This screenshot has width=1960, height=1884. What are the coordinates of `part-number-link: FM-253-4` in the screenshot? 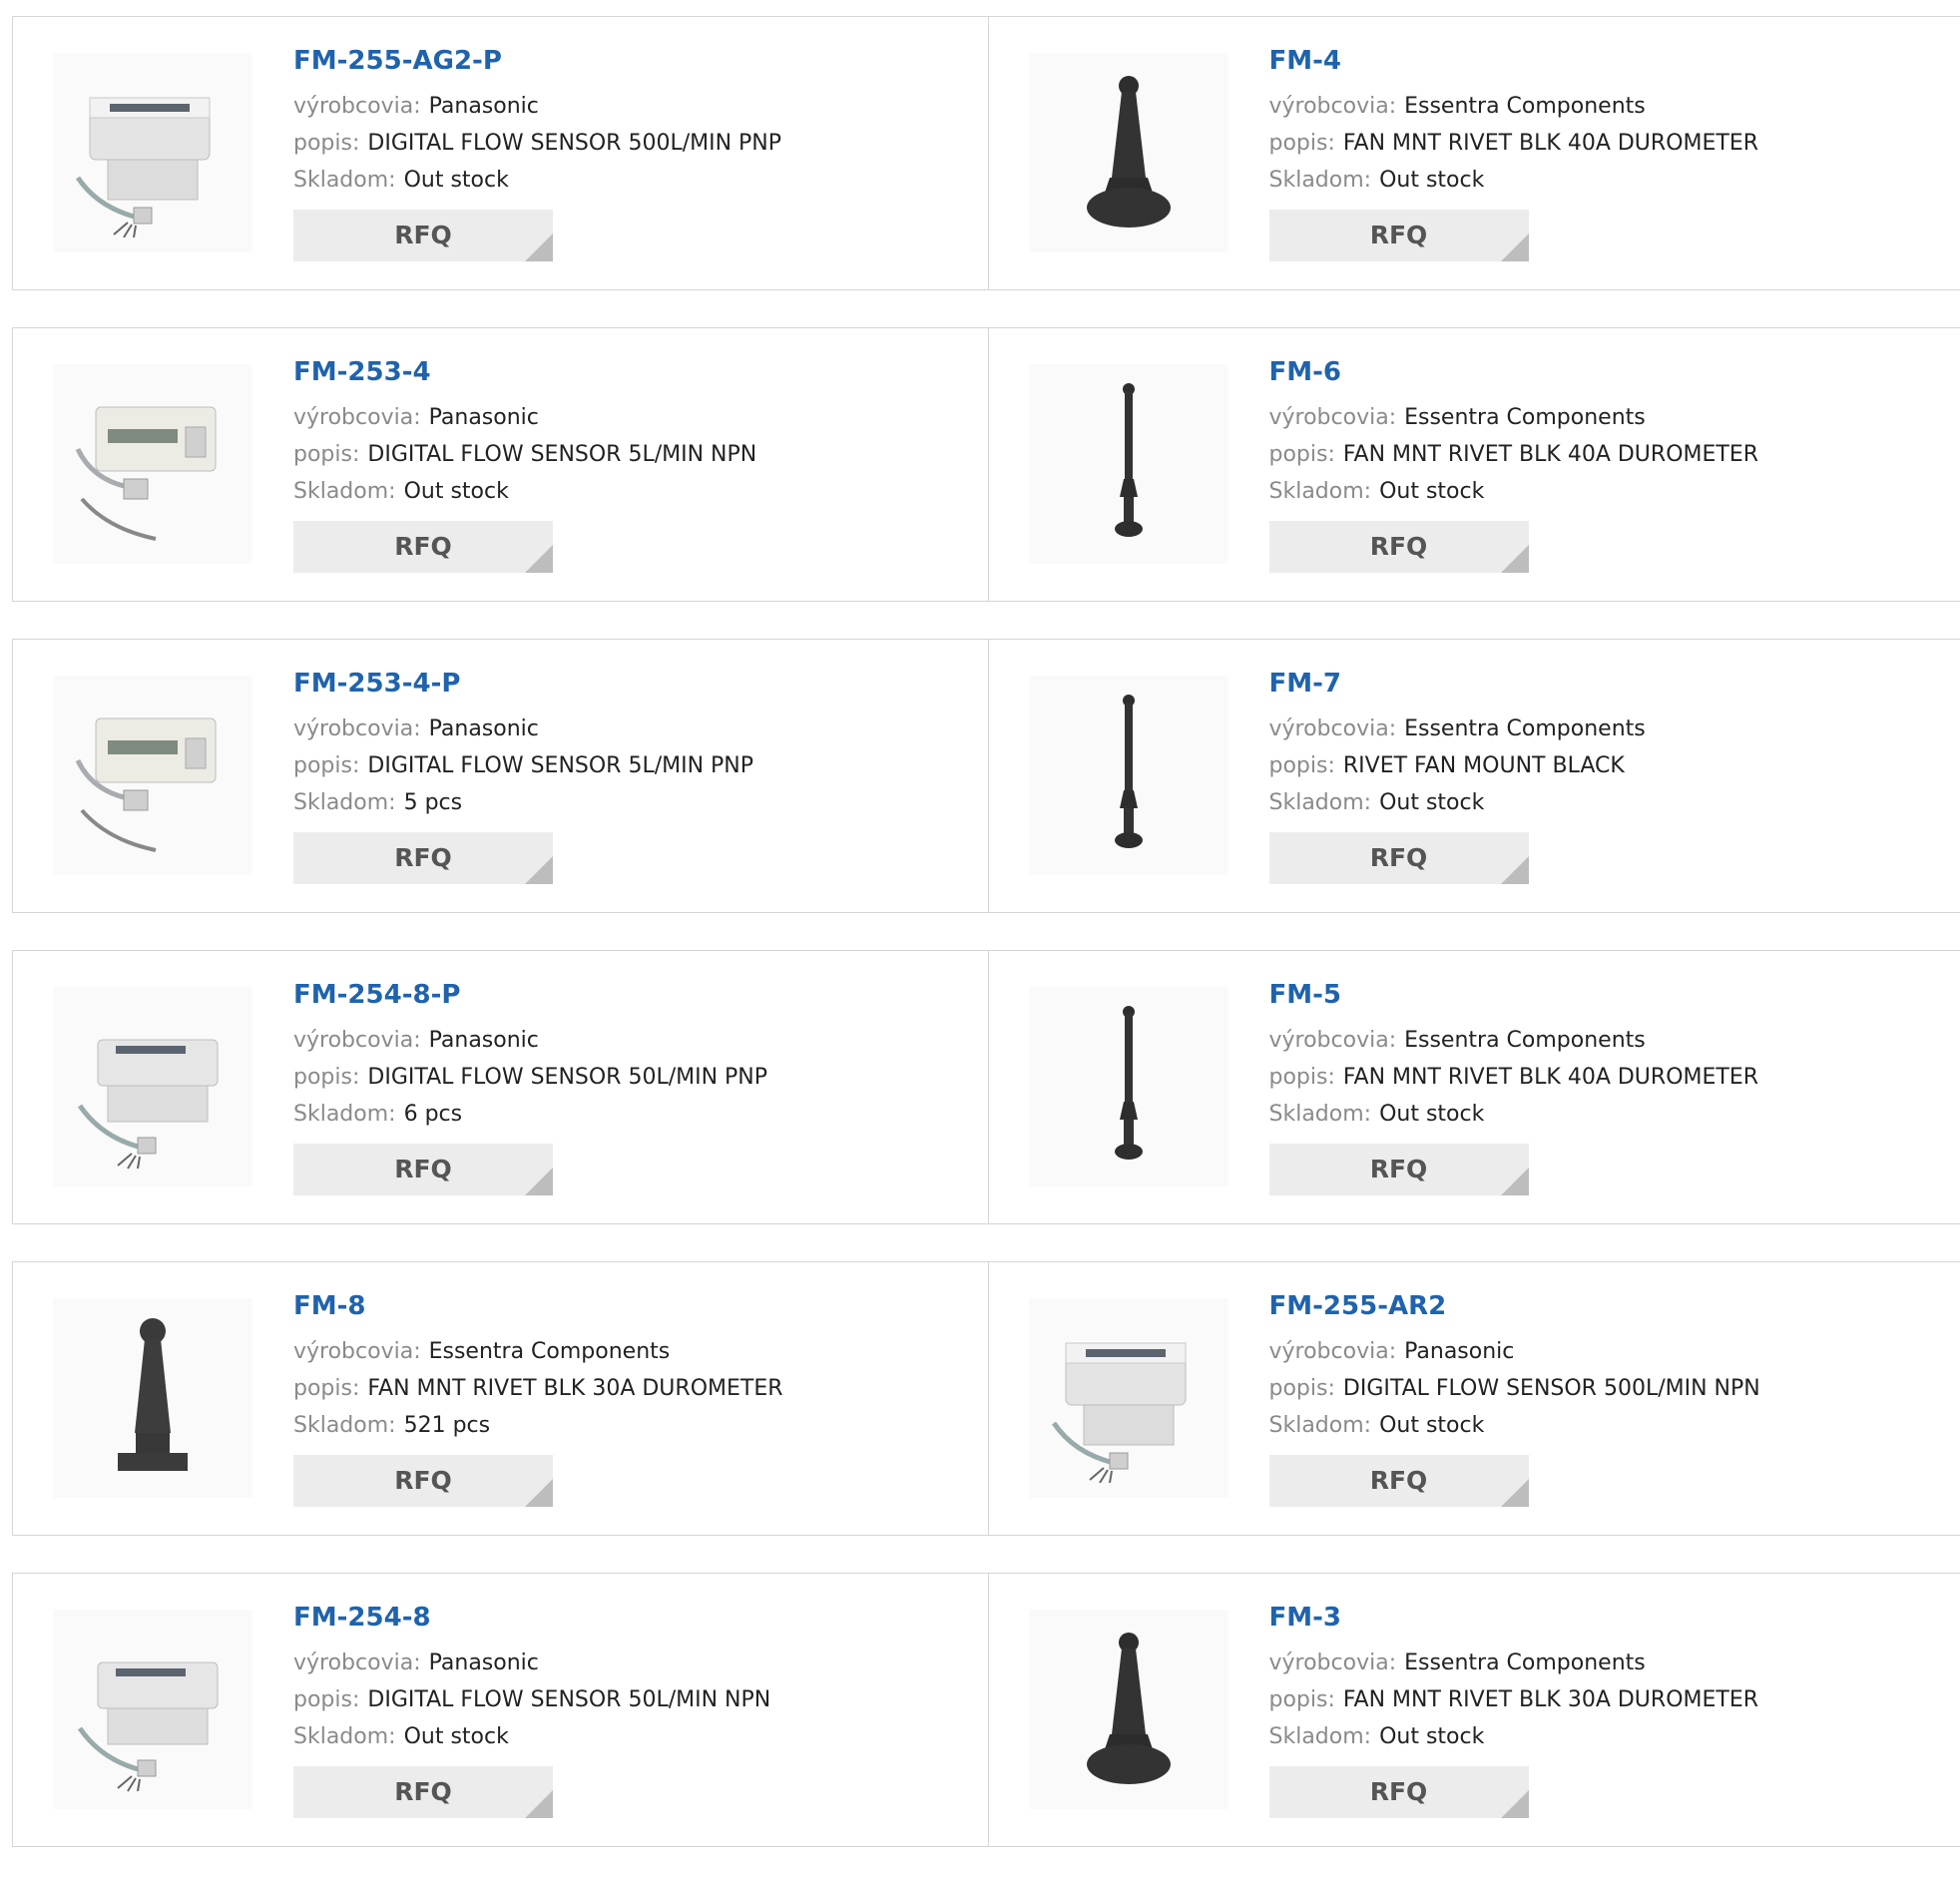 It's located at (524, 372).